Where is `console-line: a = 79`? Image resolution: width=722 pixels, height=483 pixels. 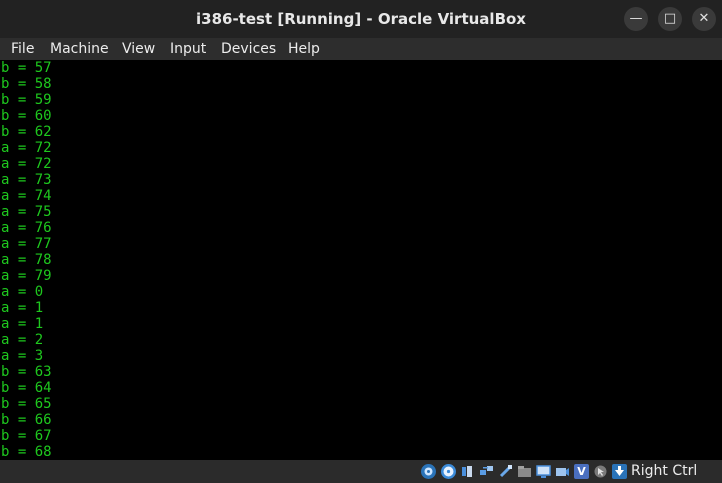
console-line: a = 79 is located at coordinates (26, 276).